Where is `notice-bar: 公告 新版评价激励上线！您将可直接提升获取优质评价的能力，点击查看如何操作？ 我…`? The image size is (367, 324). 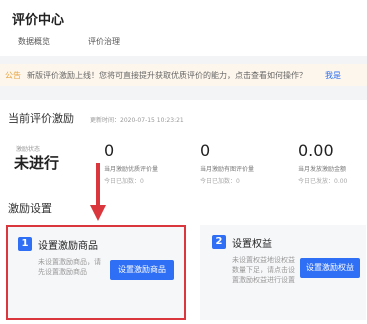
notice-bar: 公告 新版评价激励上线！您将可直接提升获取优质评价的能力，点击查看如何操作？ 我… is located at coordinates (183, 75).